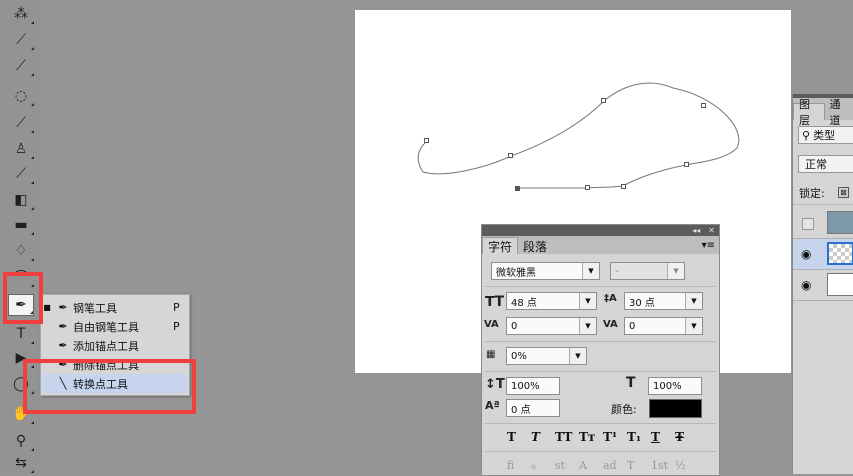 The image size is (853, 476). What do you see at coordinates (533, 408) in the screenshot?
I see `baseline-shift-input: 0 点` at bounding box center [533, 408].